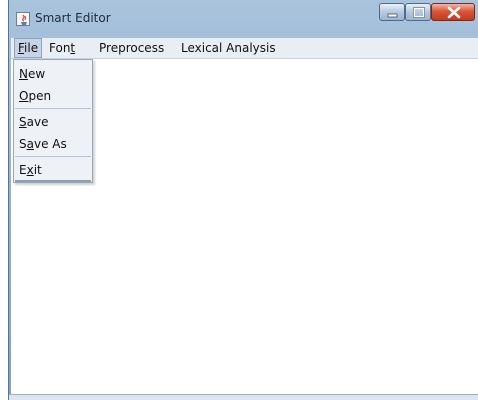 The image size is (478, 400). Describe the element at coordinates (30, 170) in the screenshot. I see `menu-item-exit: Exit` at that location.